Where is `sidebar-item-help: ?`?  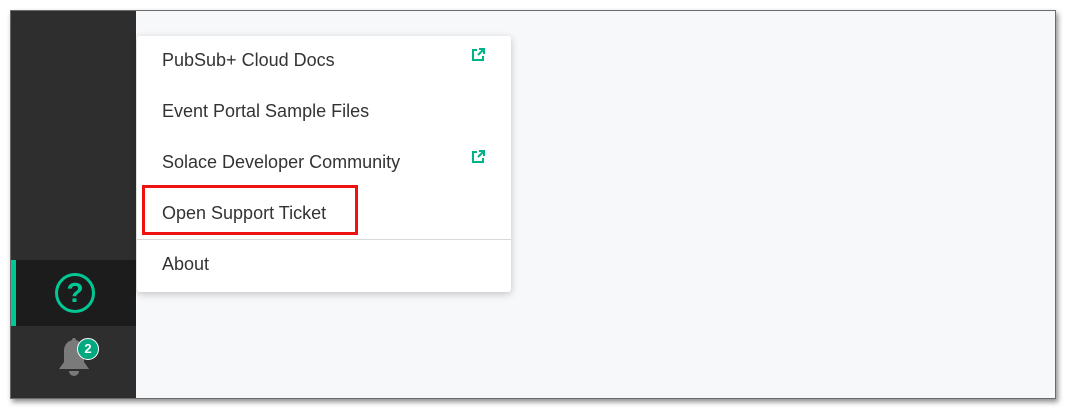
sidebar-item-help: ? is located at coordinates (73, 293).